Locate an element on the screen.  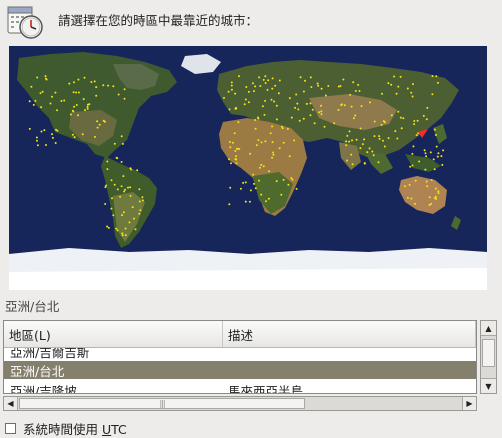
scroll-left-icon: ◀ is located at coordinates (11, 403).